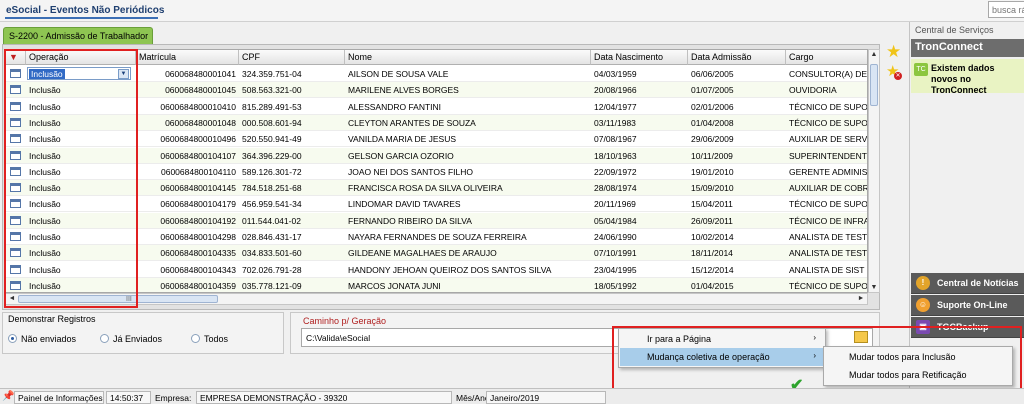 The height and width of the screenshot is (404, 1024). What do you see at coordinates (708, 357) in the screenshot?
I see `menu-item-mudanca-coletiva-label: Mudança coletiva de operação` at bounding box center [708, 357].